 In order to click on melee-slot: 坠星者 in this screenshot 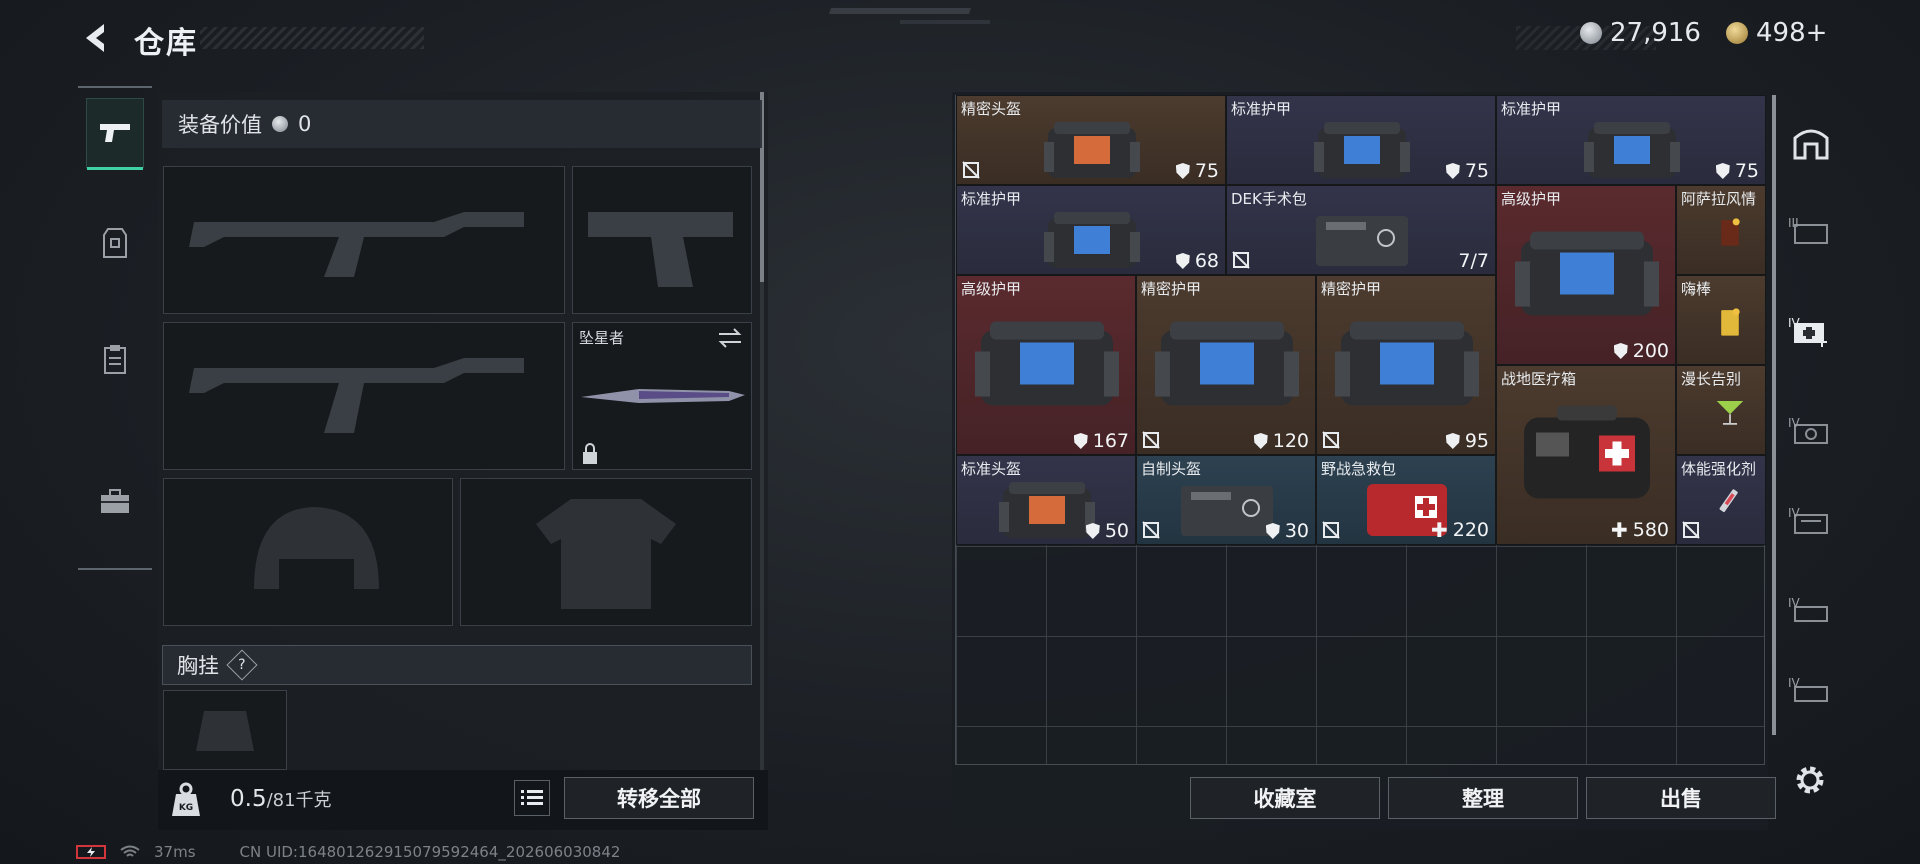, I will do `click(662, 396)`.